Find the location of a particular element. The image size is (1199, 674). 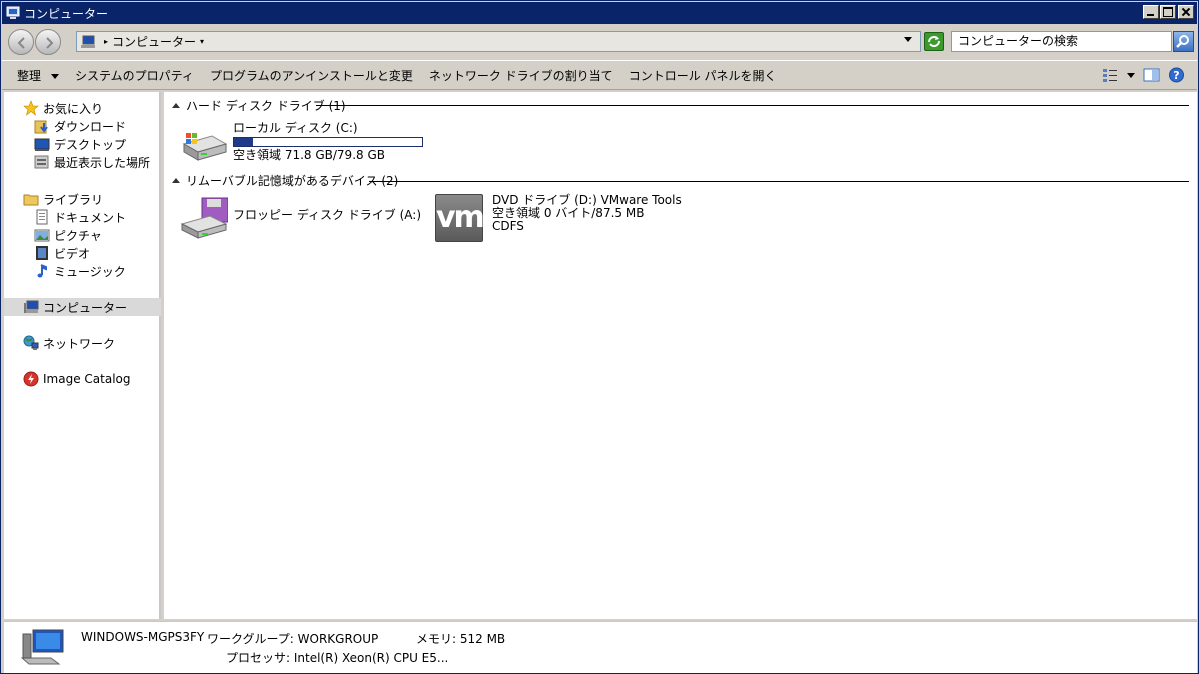

minimize-button is located at coordinates (1151, 12).